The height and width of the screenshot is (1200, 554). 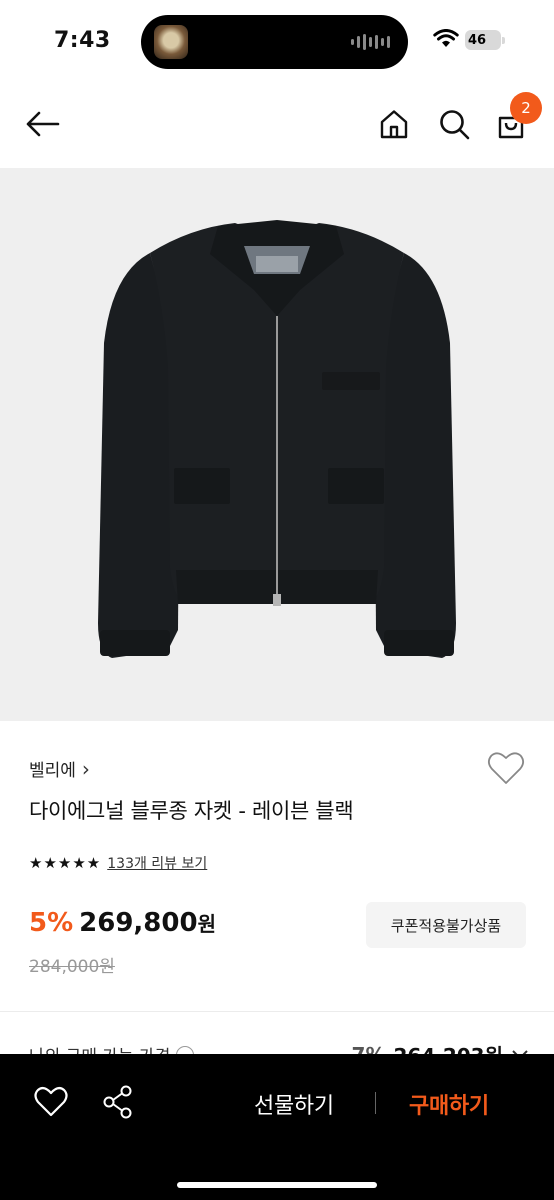 I want to click on rating-row: ★★★★★ 133개 리뷰 보기, so click(x=118, y=863).